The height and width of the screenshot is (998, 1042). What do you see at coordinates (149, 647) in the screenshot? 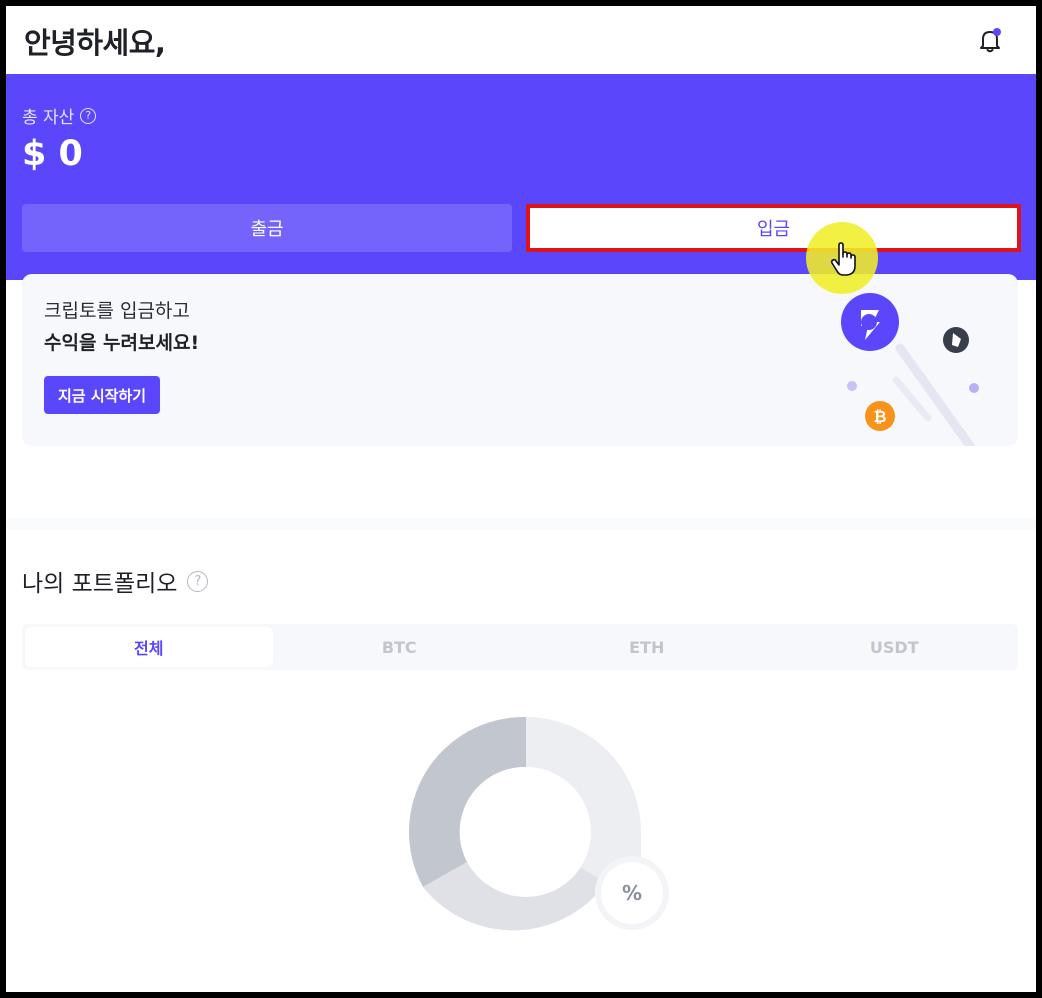
I see `tab-all: 전체` at bounding box center [149, 647].